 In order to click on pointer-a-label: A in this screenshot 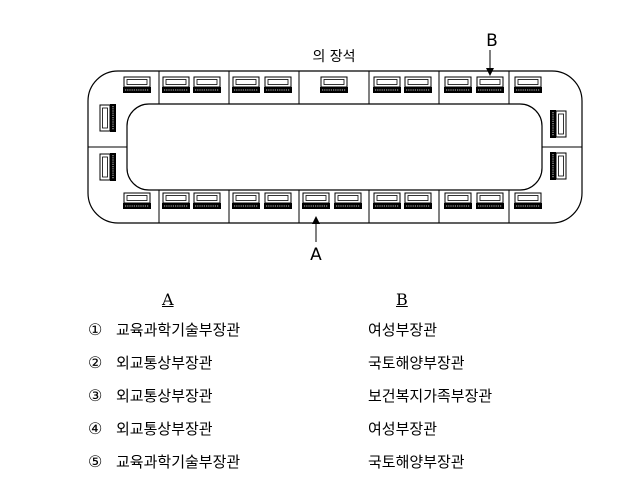, I will do `click(316, 255)`.